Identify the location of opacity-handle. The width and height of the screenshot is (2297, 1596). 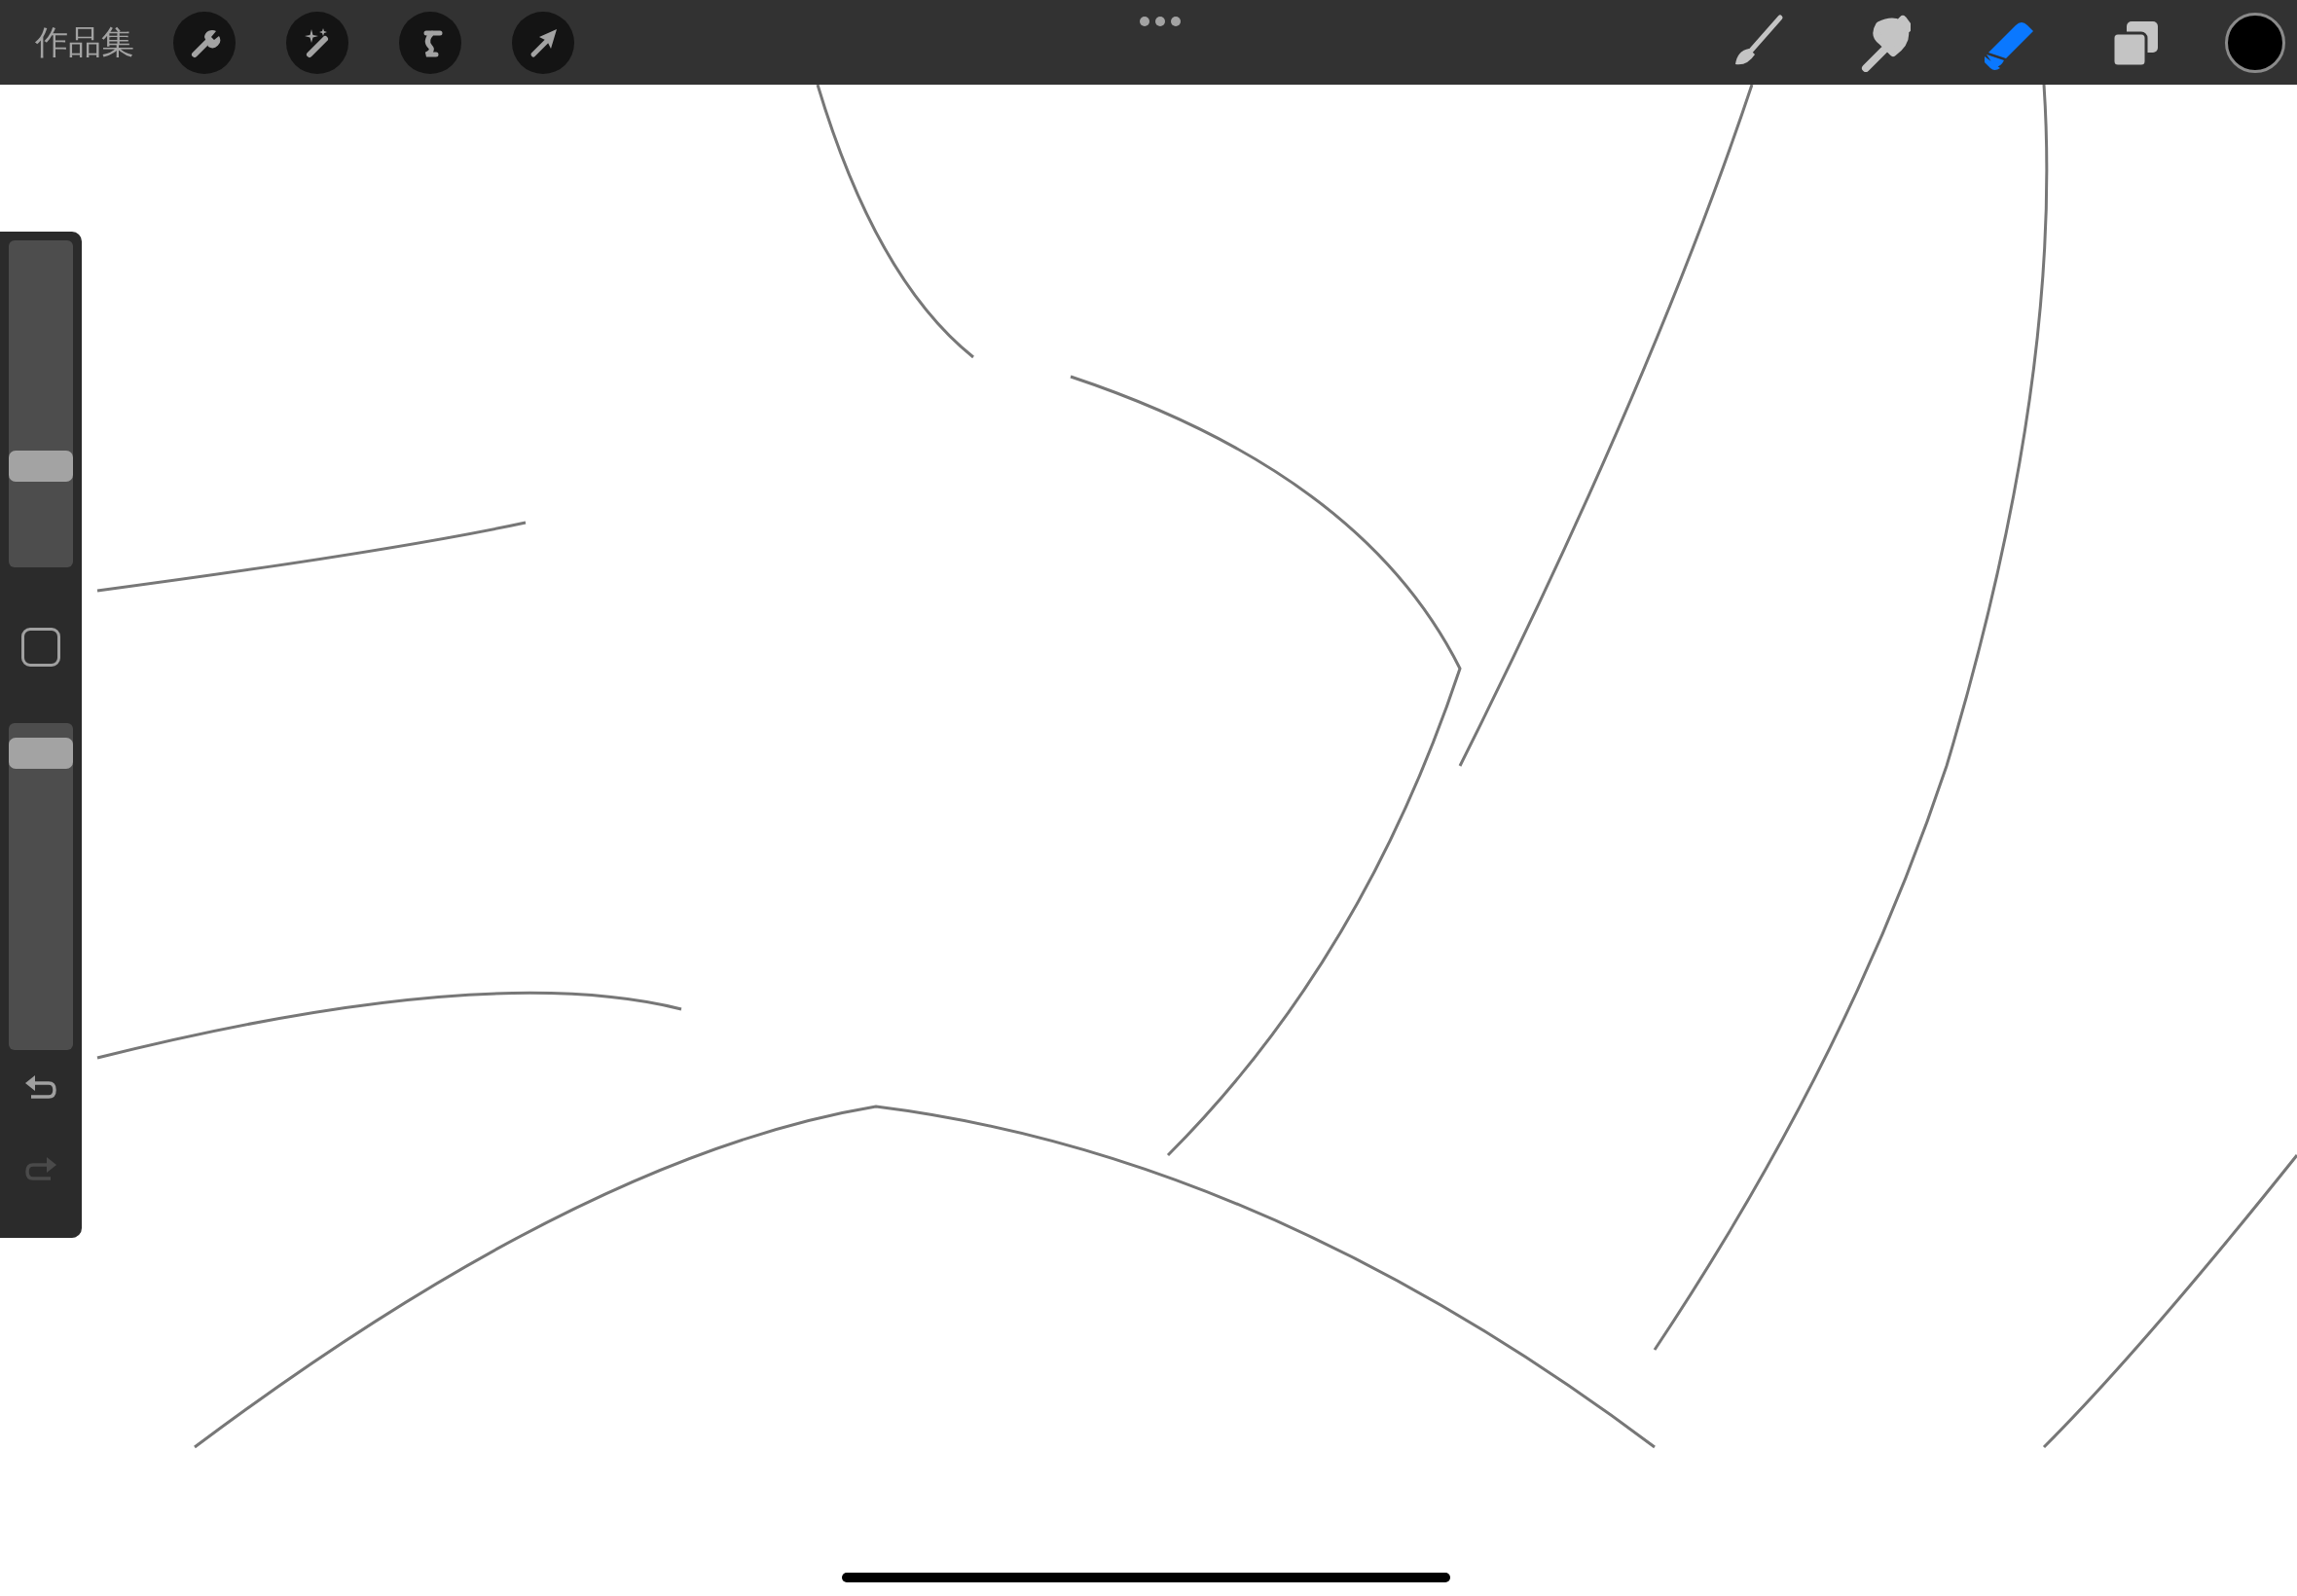
(41, 754).